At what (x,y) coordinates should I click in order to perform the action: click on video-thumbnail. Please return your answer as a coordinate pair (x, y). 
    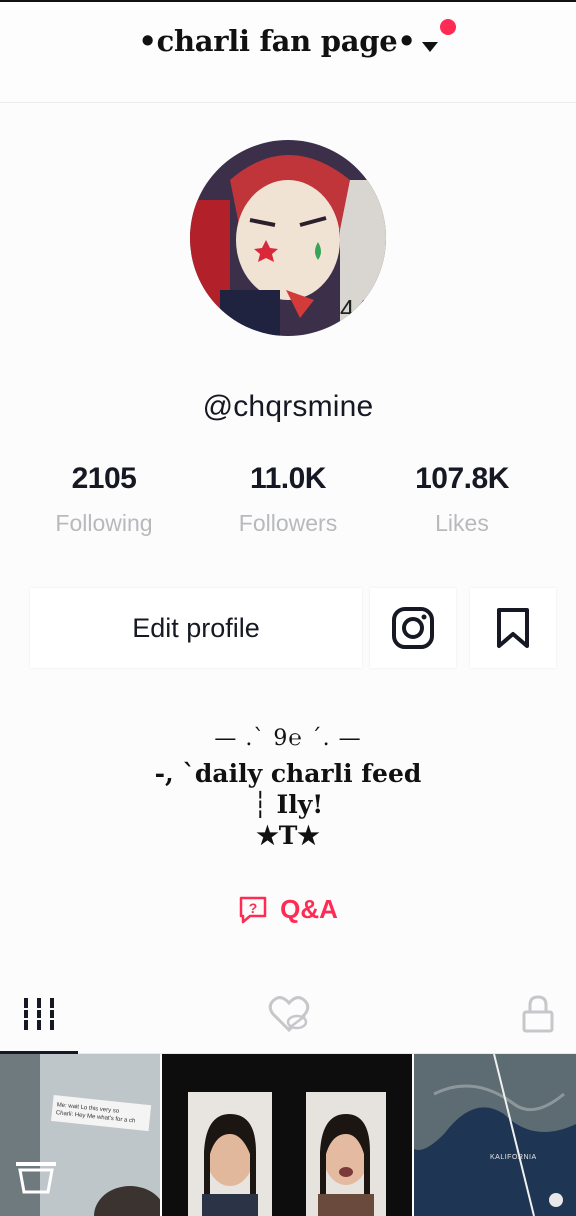
    Looking at the image, I should click on (287, 1135).